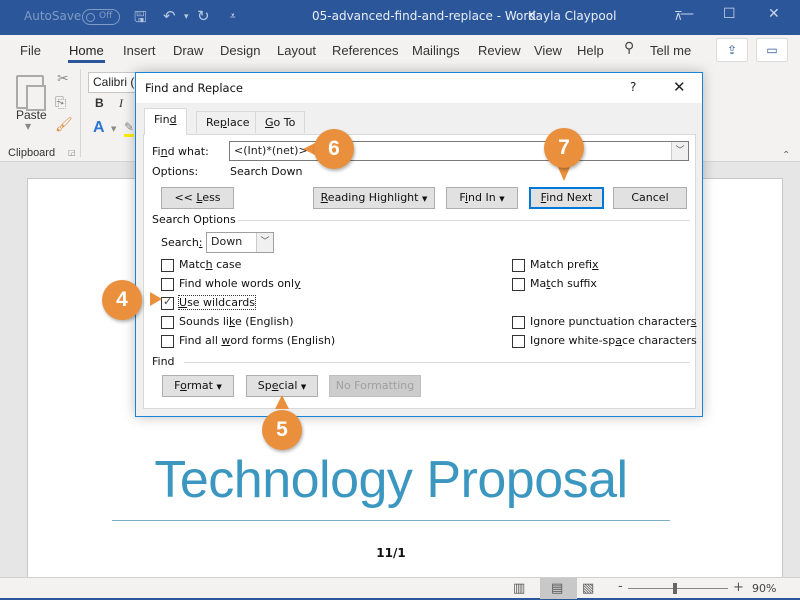 This screenshot has width=800, height=600. I want to click on undo-dropdown-icon: ▾, so click(186, 17).